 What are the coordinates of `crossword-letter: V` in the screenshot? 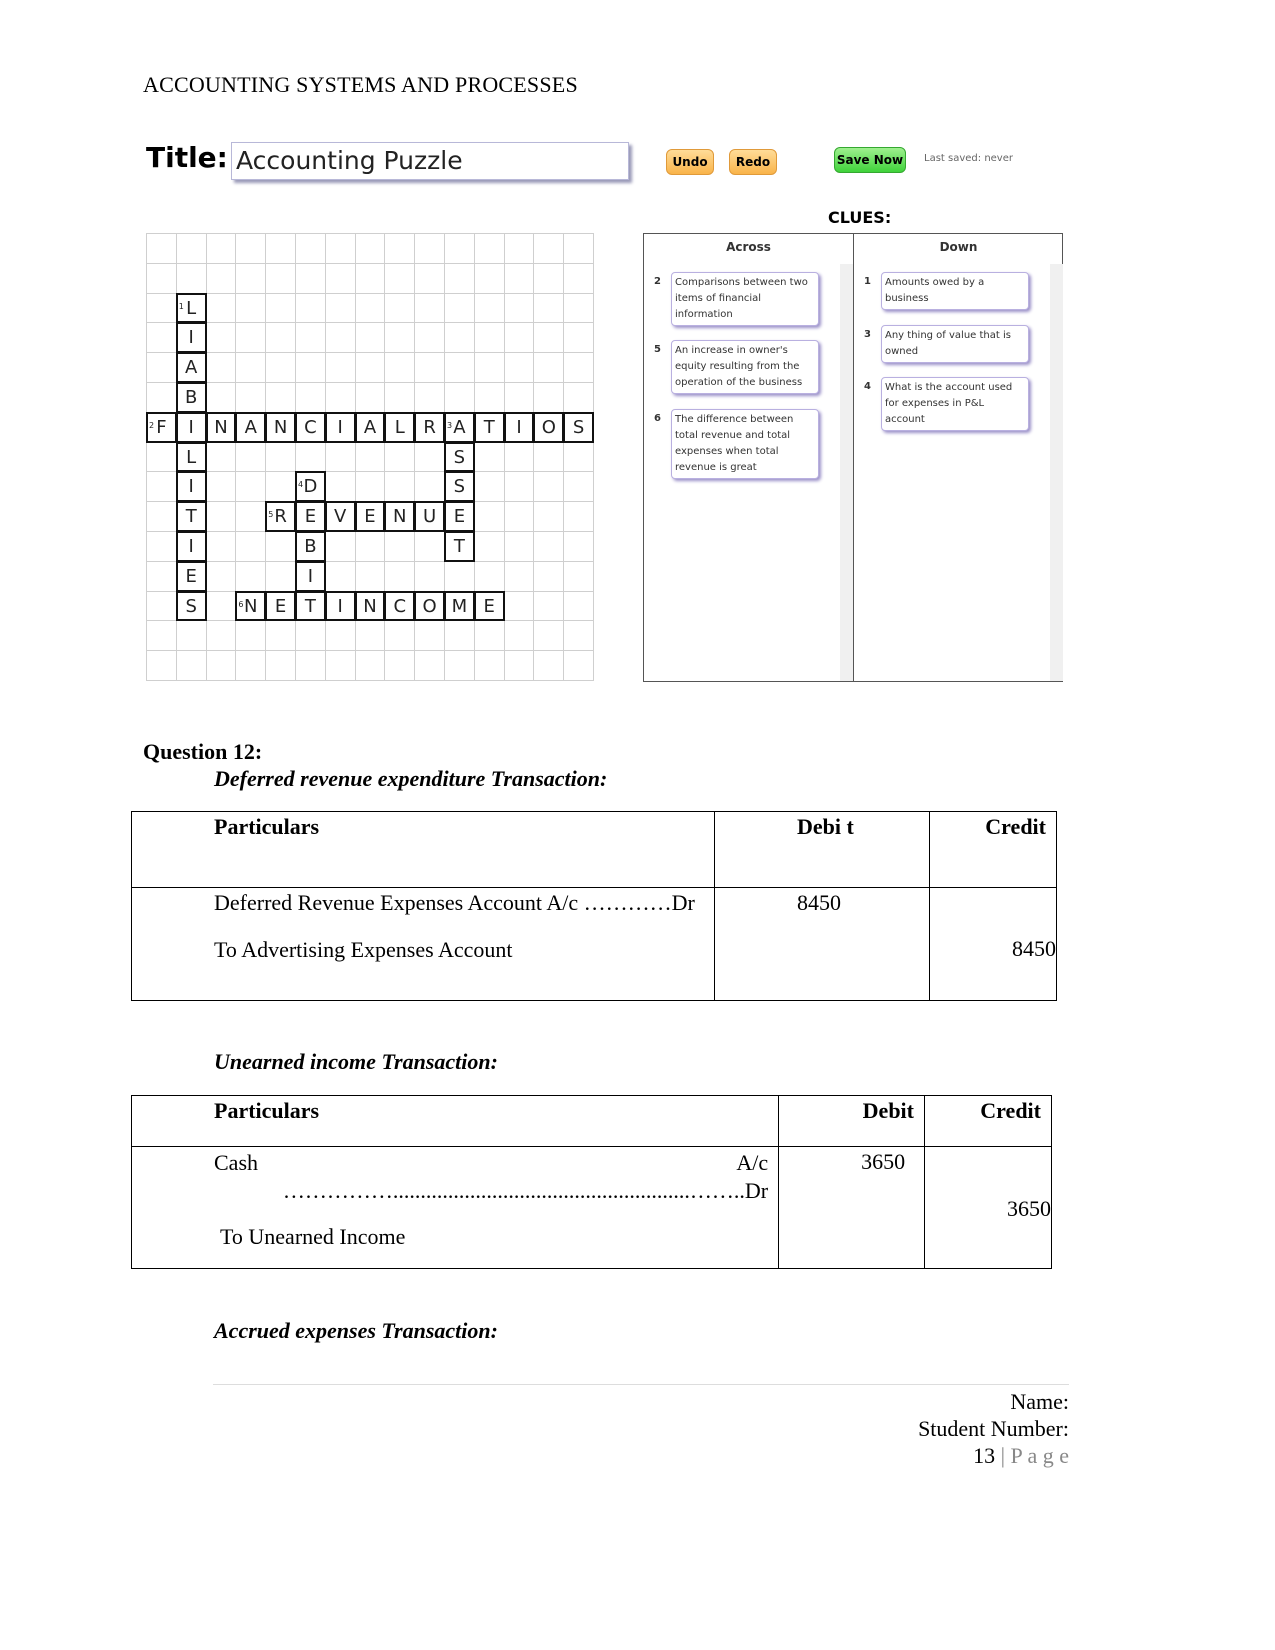 It's located at (340, 516).